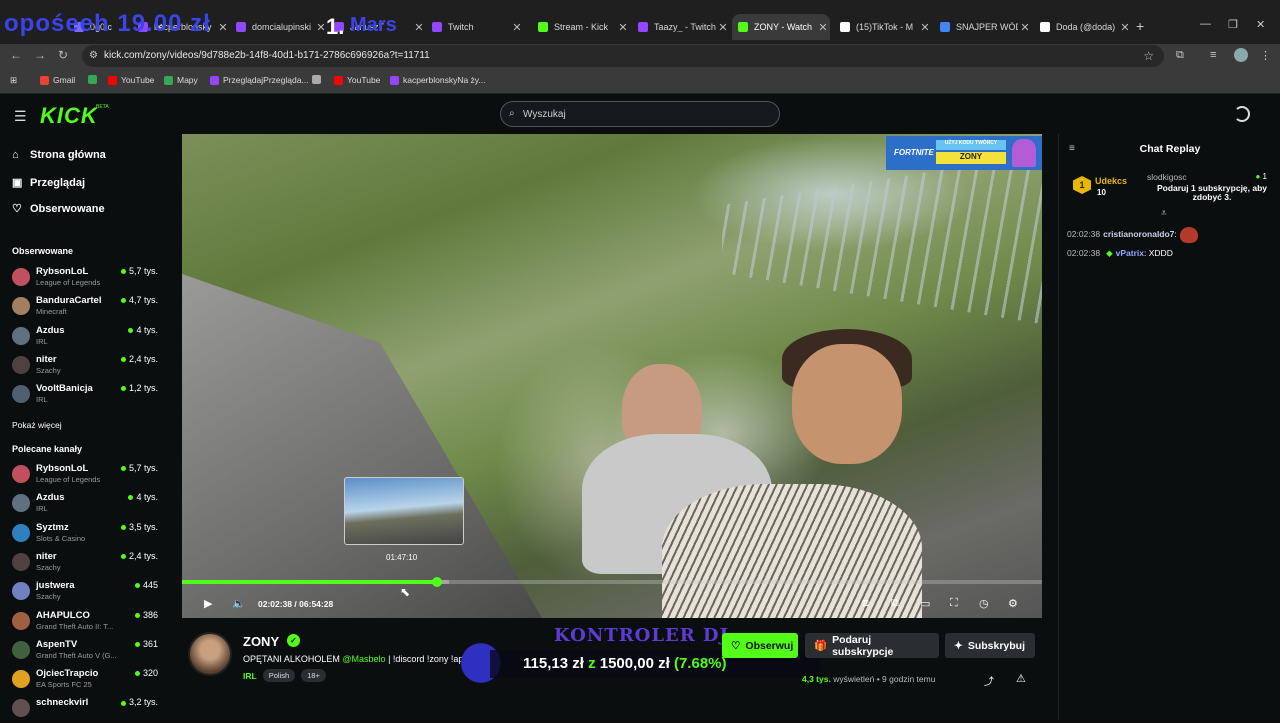 The height and width of the screenshot is (723, 1280). I want to click on chat-message: 02:02:38 ◆ vPatrix: XDDD, so click(1120, 253).